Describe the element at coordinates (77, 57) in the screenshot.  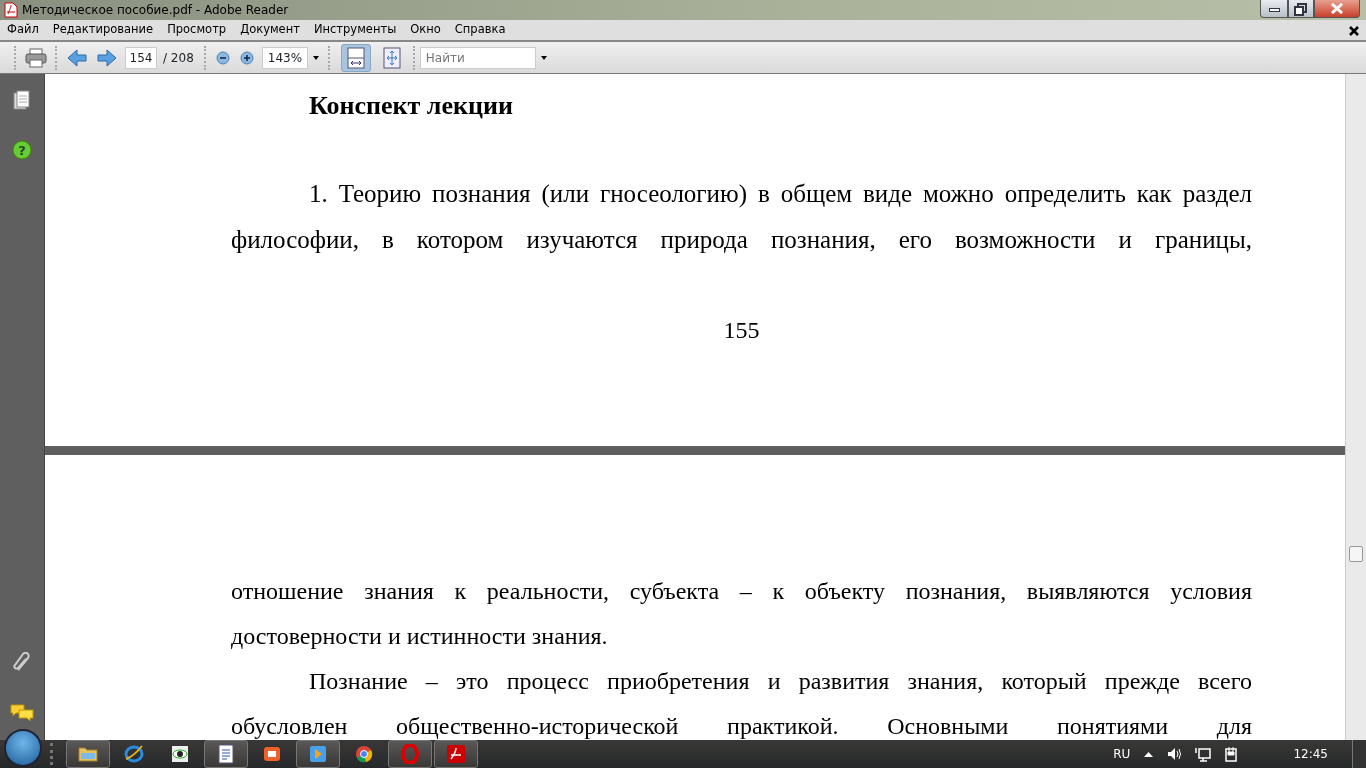
I see `left-arrow-icon` at that location.